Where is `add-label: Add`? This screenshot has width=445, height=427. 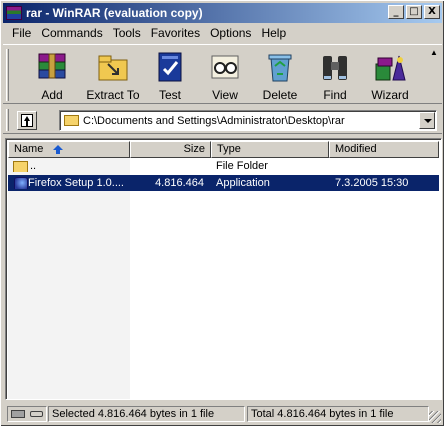 add-label: Add is located at coordinates (52, 95).